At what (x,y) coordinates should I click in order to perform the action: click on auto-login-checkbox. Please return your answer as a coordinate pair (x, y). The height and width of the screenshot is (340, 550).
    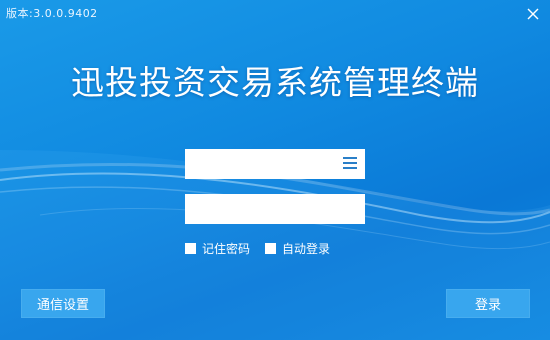
    Looking at the image, I should click on (270, 248).